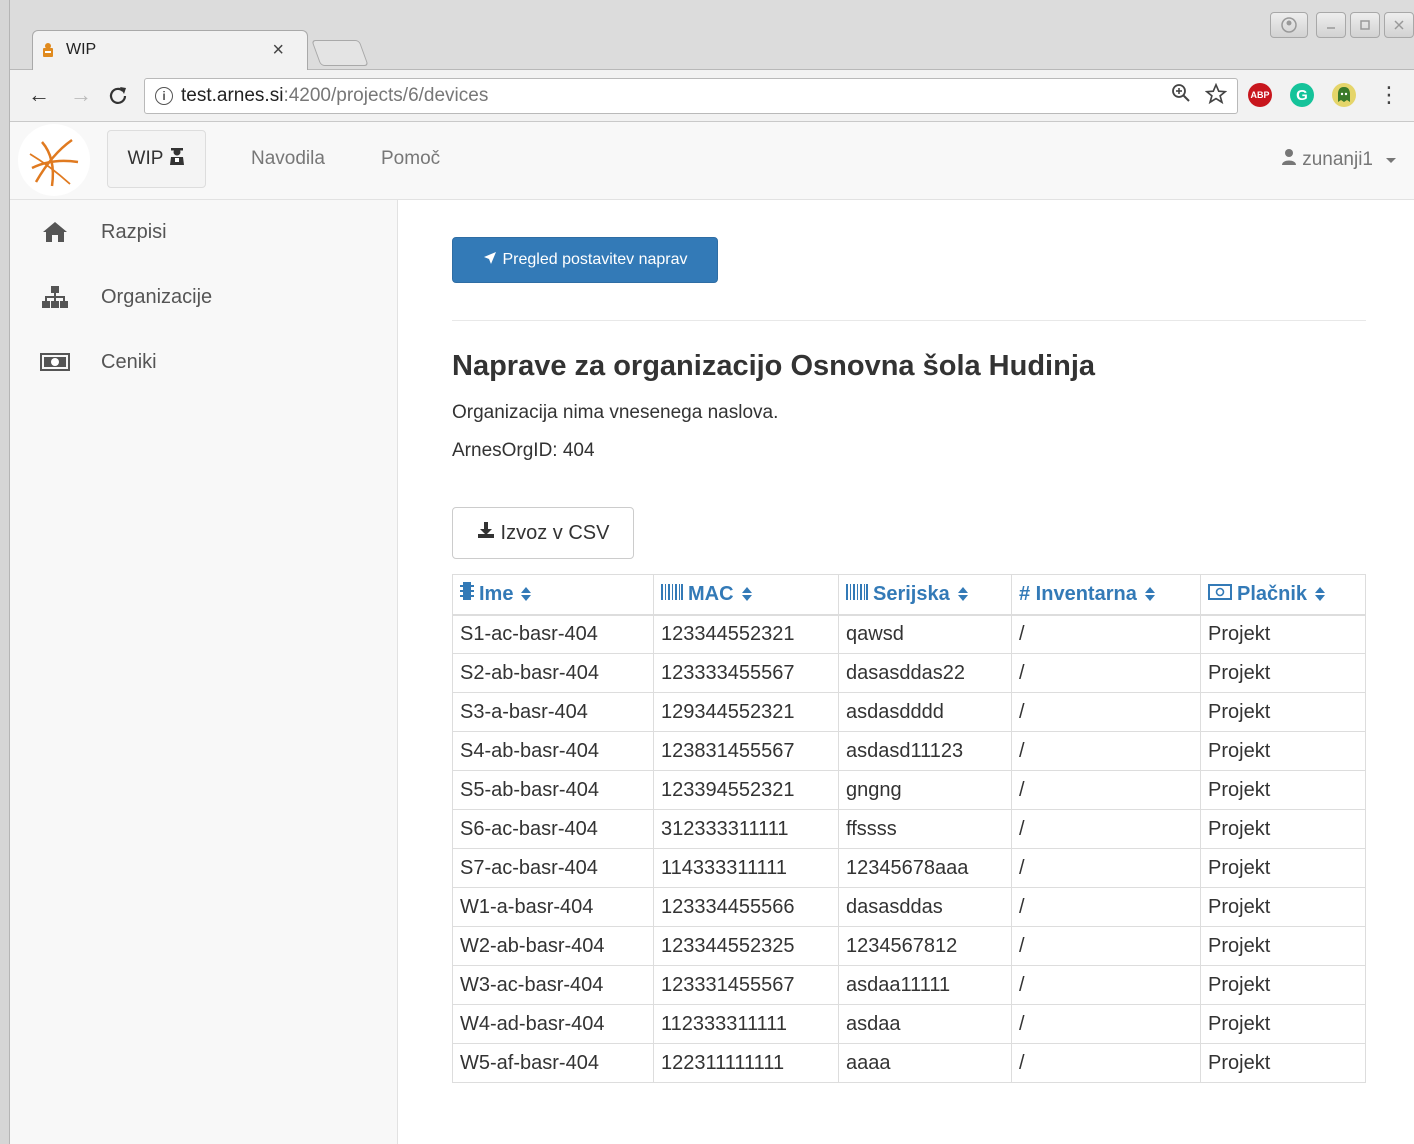  What do you see at coordinates (691, 96) in the screenshot?
I see `address-bar: i test.arnes.si:4200/projects/6/devices` at bounding box center [691, 96].